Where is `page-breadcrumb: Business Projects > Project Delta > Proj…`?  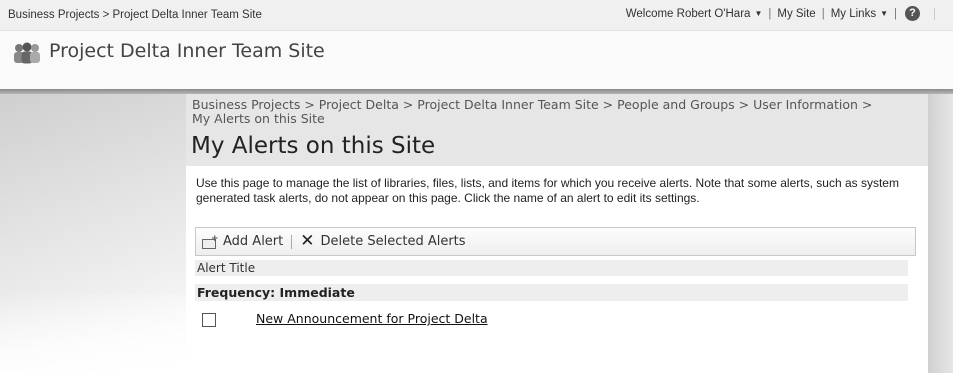
page-breadcrumb: Business Projects > Project Delta > Proj… is located at coordinates (542, 112).